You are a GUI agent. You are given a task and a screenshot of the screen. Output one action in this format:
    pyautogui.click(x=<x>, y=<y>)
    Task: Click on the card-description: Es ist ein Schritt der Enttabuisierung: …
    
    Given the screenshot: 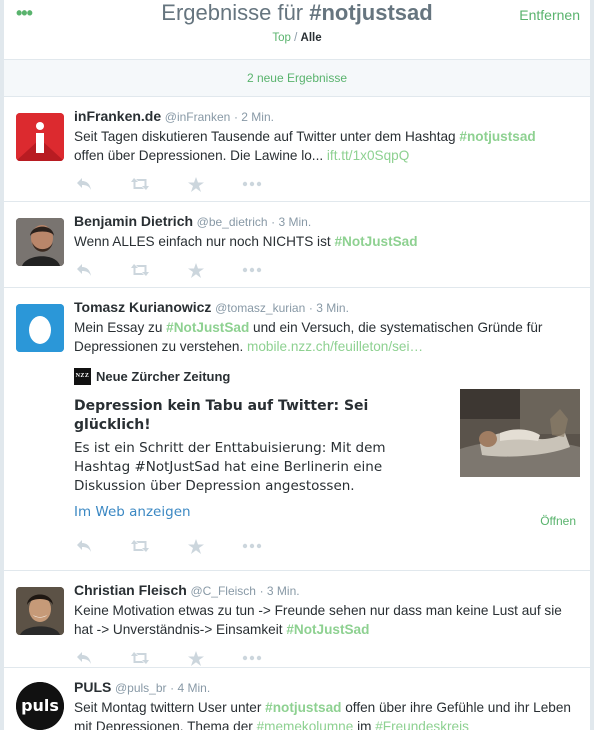 What is the action you would take?
    pyautogui.click(x=230, y=467)
    